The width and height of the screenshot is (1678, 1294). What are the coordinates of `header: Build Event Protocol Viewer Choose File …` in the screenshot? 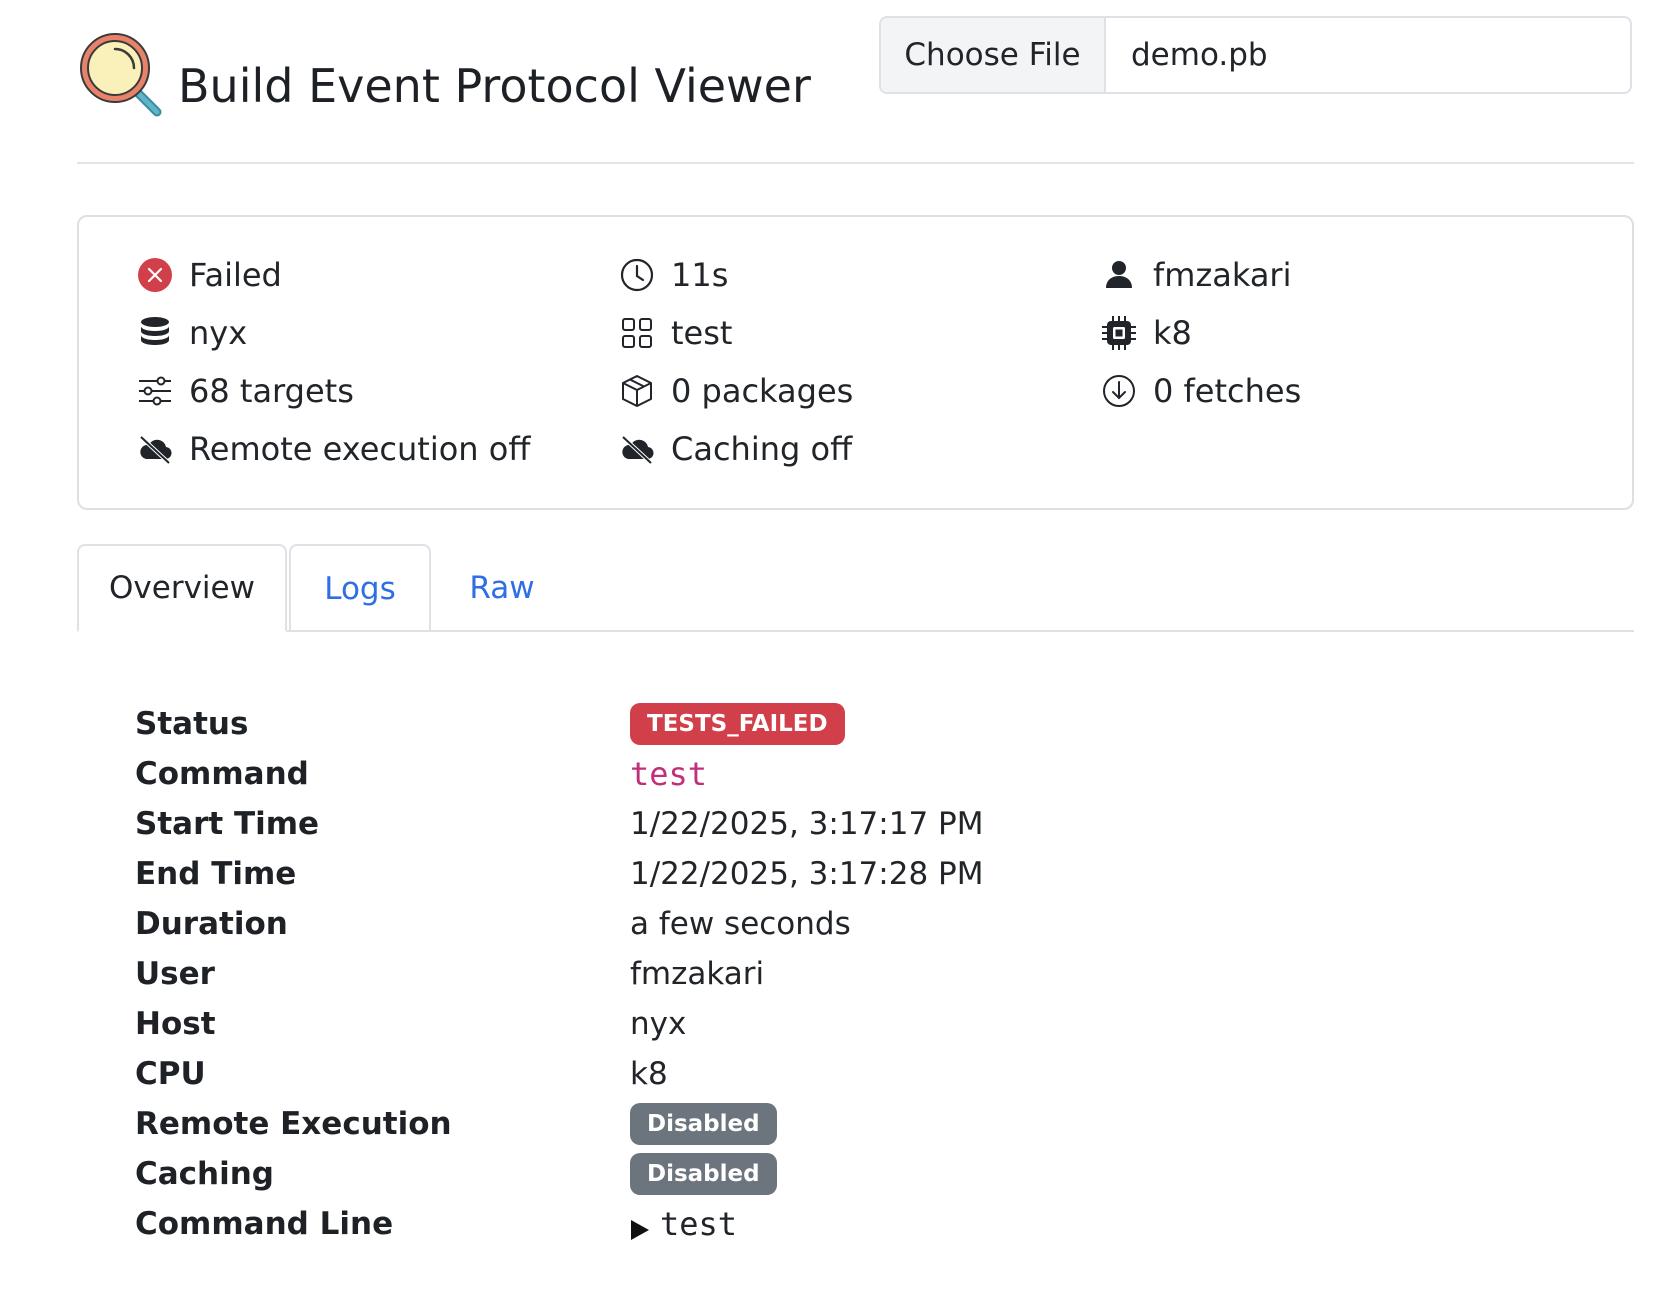 It's located at (855, 69).